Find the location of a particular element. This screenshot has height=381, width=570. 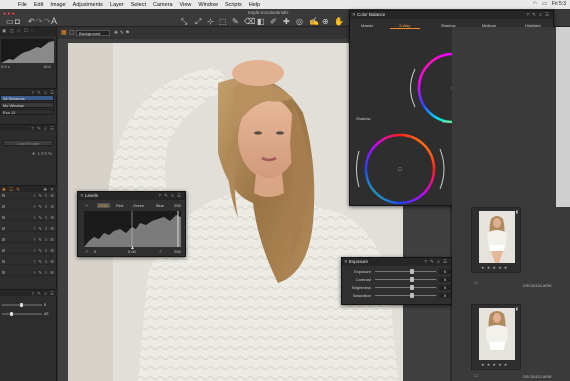

menu-camera: Camera is located at coordinates (163, 5).